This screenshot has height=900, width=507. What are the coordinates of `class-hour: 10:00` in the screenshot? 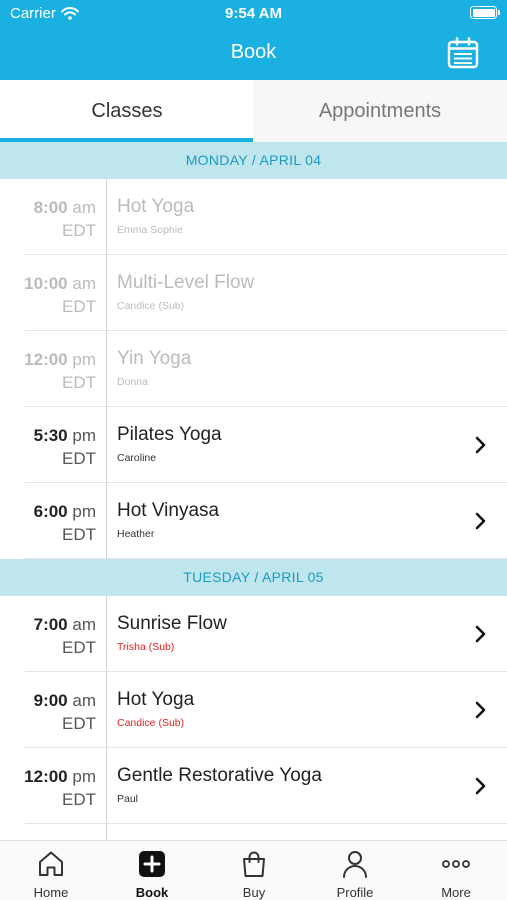 It's located at (46, 283).